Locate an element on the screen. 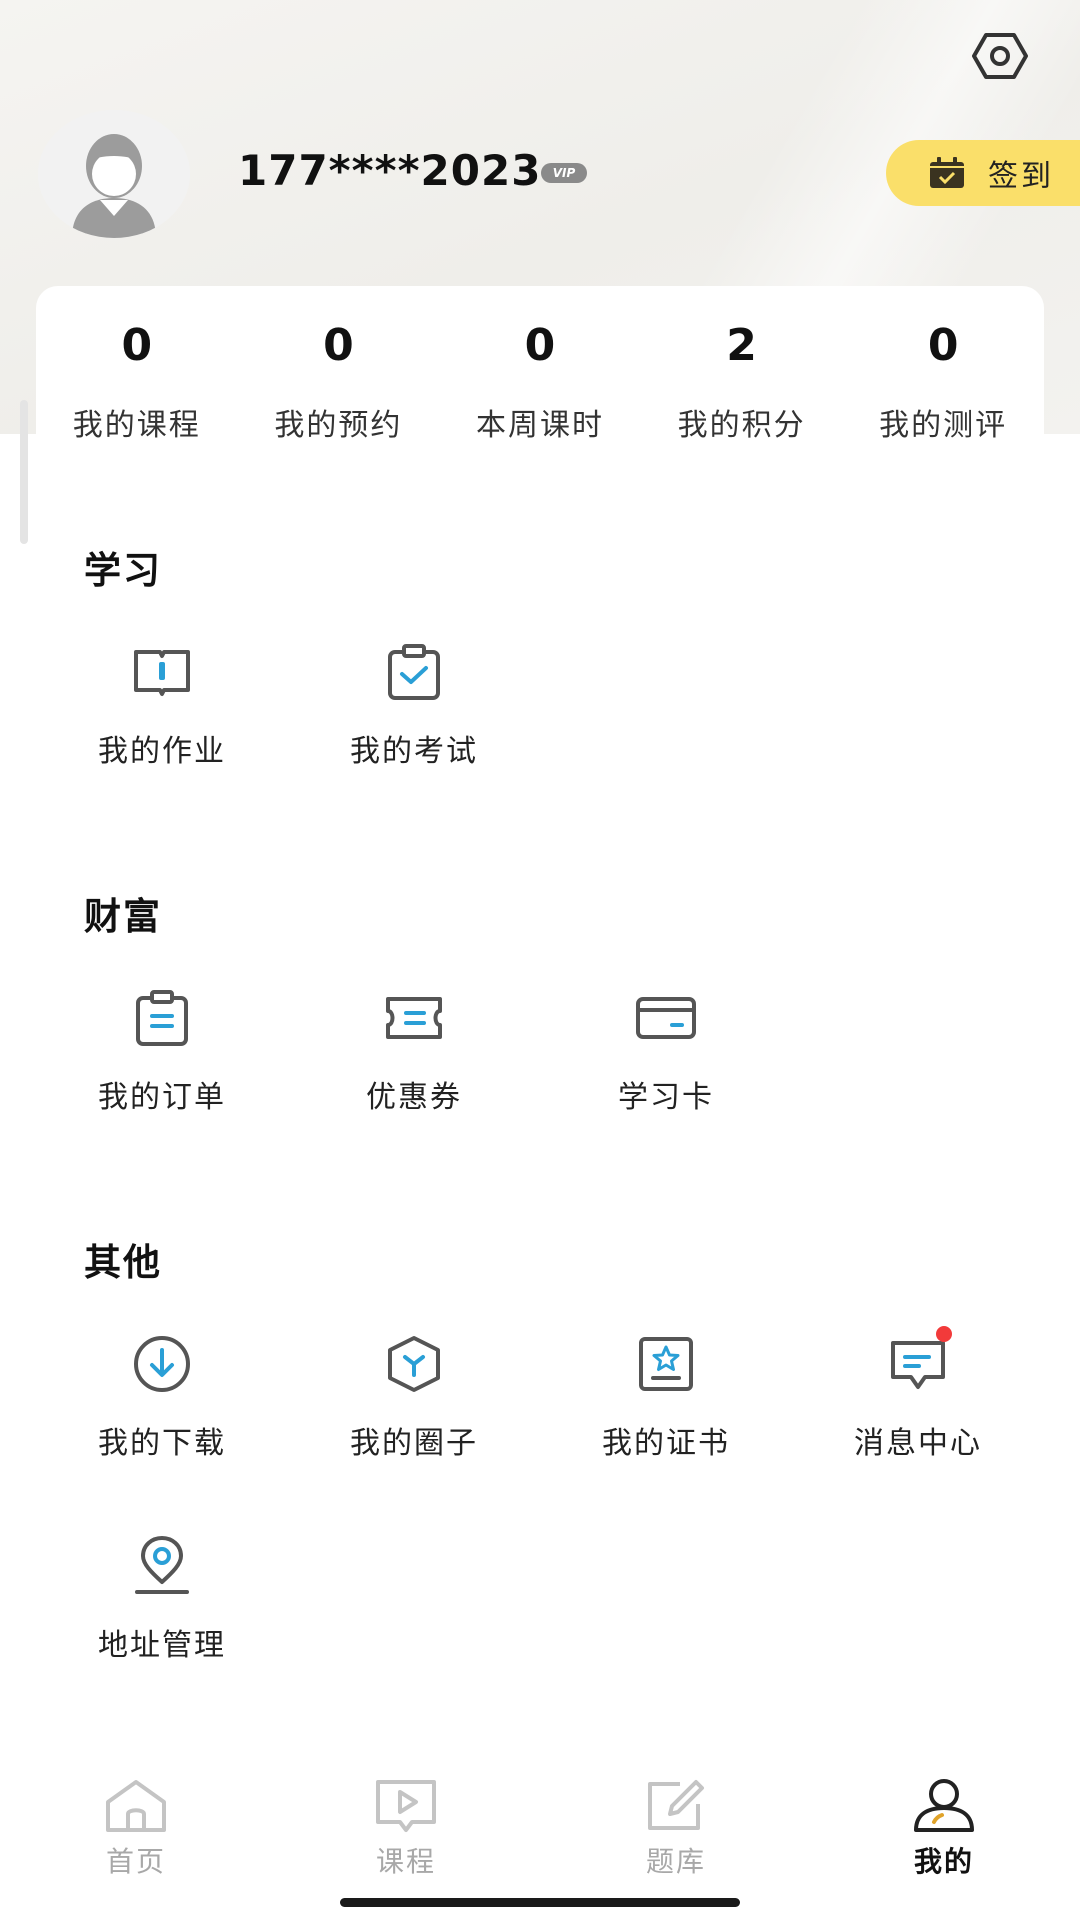  circle-hexagon-icon is located at coordinates (414, 1364).